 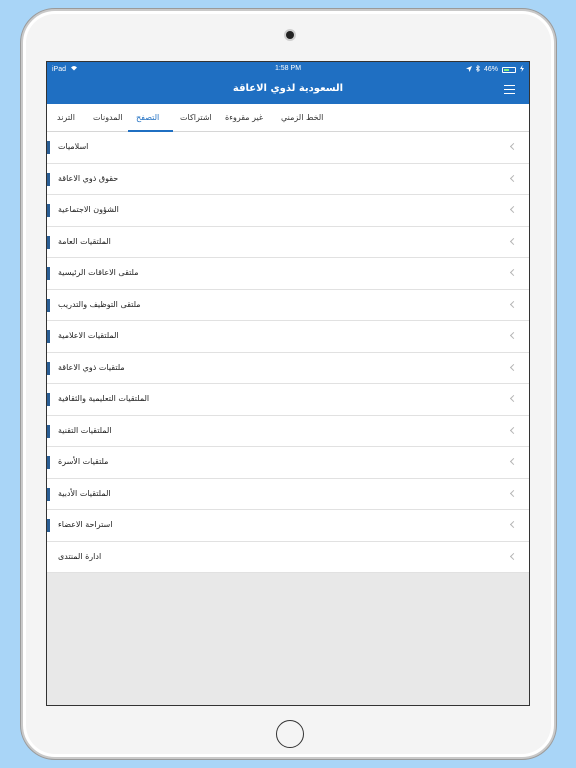 What do you see at coordinates (288, 148) in the screenshot?
I see `forum-list-item: اسلاميات` at bounding box center [288, 148].